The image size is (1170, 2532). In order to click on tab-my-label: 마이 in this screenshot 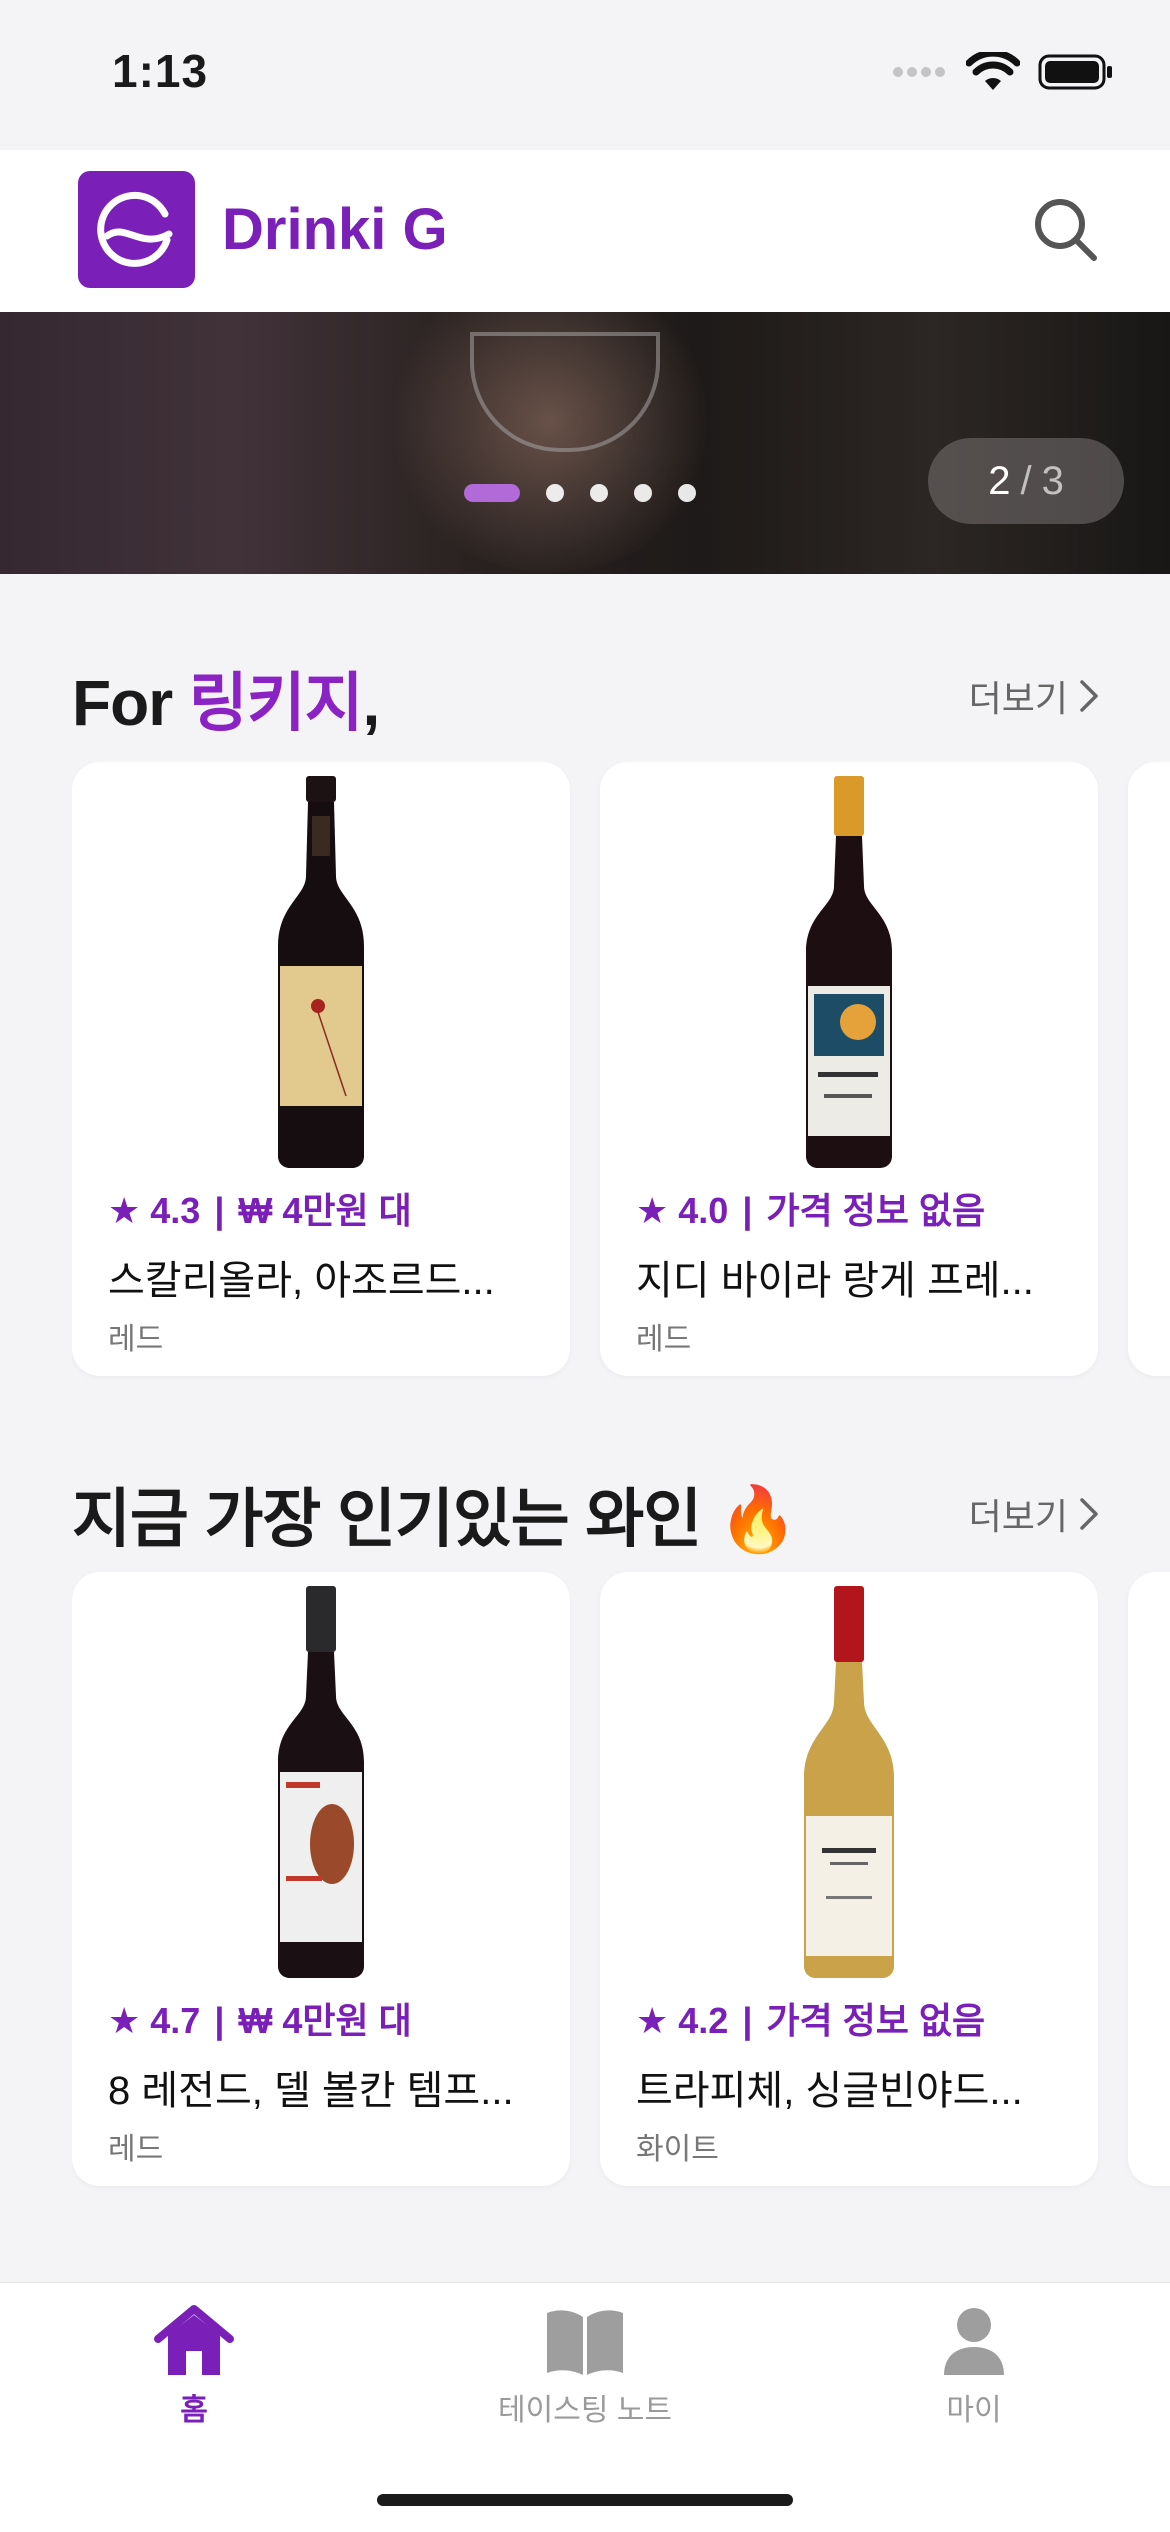, I will do `click(974, 2410)`.